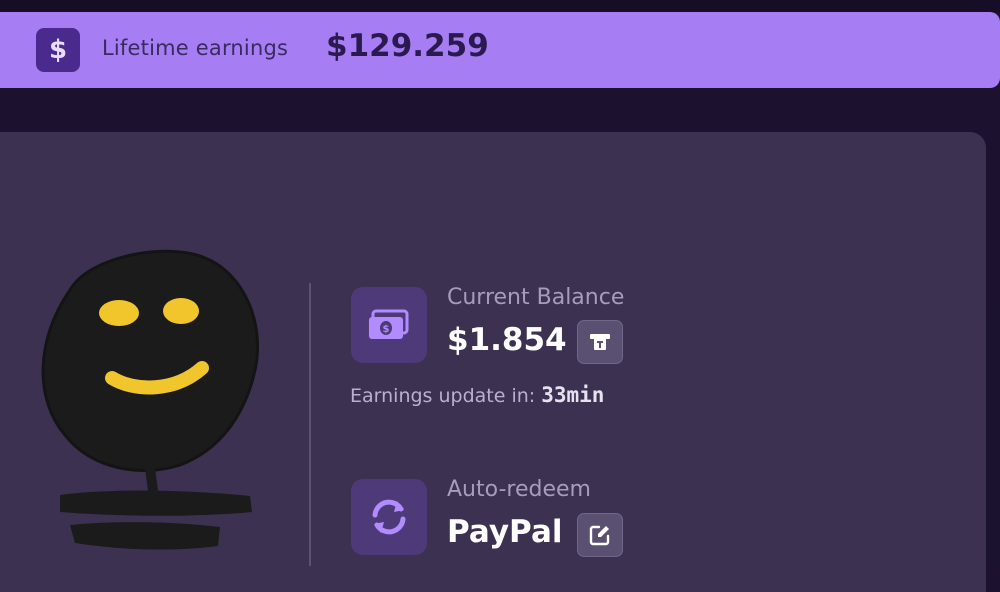  I want to click on current-balance-value: $1.854, so click(507, 340).